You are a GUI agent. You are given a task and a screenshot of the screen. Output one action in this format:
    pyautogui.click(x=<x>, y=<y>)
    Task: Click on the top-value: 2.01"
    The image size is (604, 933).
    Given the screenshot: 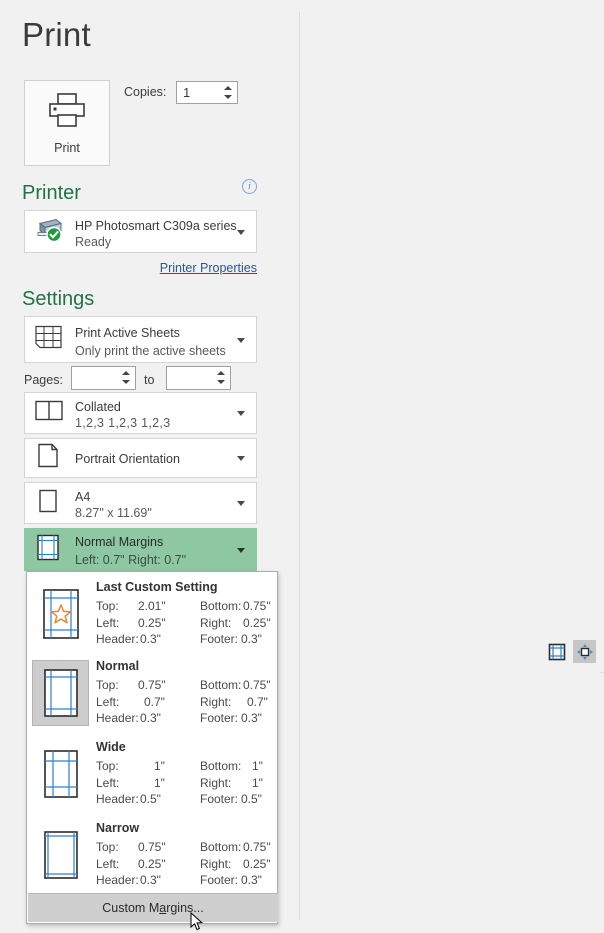 What is the action you would take?
    pyautogui.click(x=152, y=606)
    